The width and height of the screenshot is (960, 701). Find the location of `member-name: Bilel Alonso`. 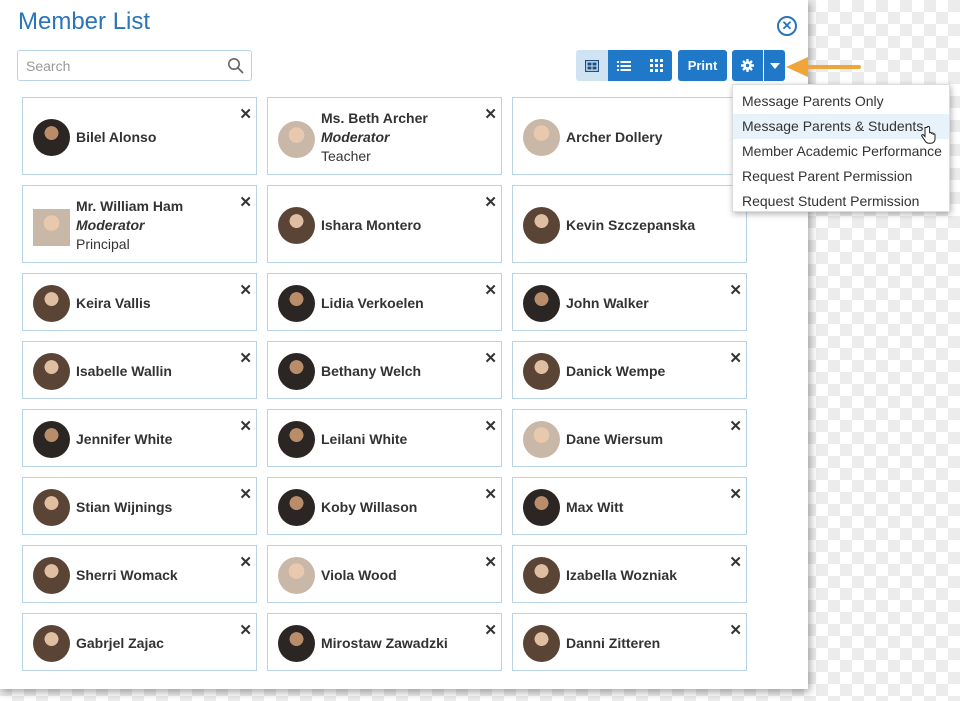

member-name: Bilel Alonso is located at coordinates (116, 136).